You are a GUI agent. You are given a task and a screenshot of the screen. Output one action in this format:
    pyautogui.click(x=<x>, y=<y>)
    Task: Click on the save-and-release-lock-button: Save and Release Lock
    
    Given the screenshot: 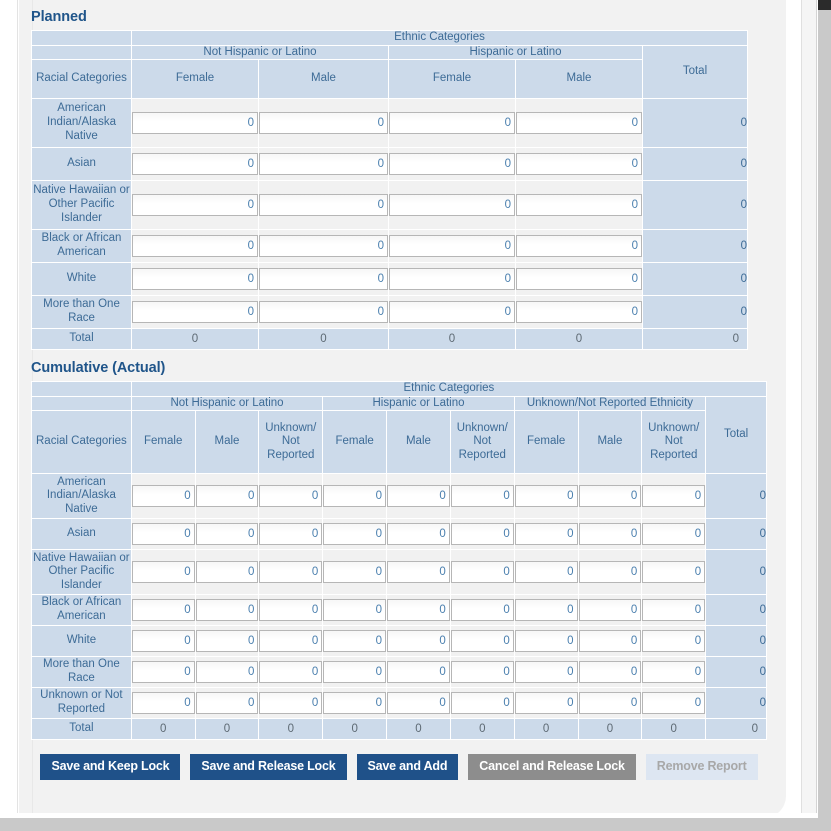 What is the action you would take?
    pyautogui.click(x=268, y=767)
    